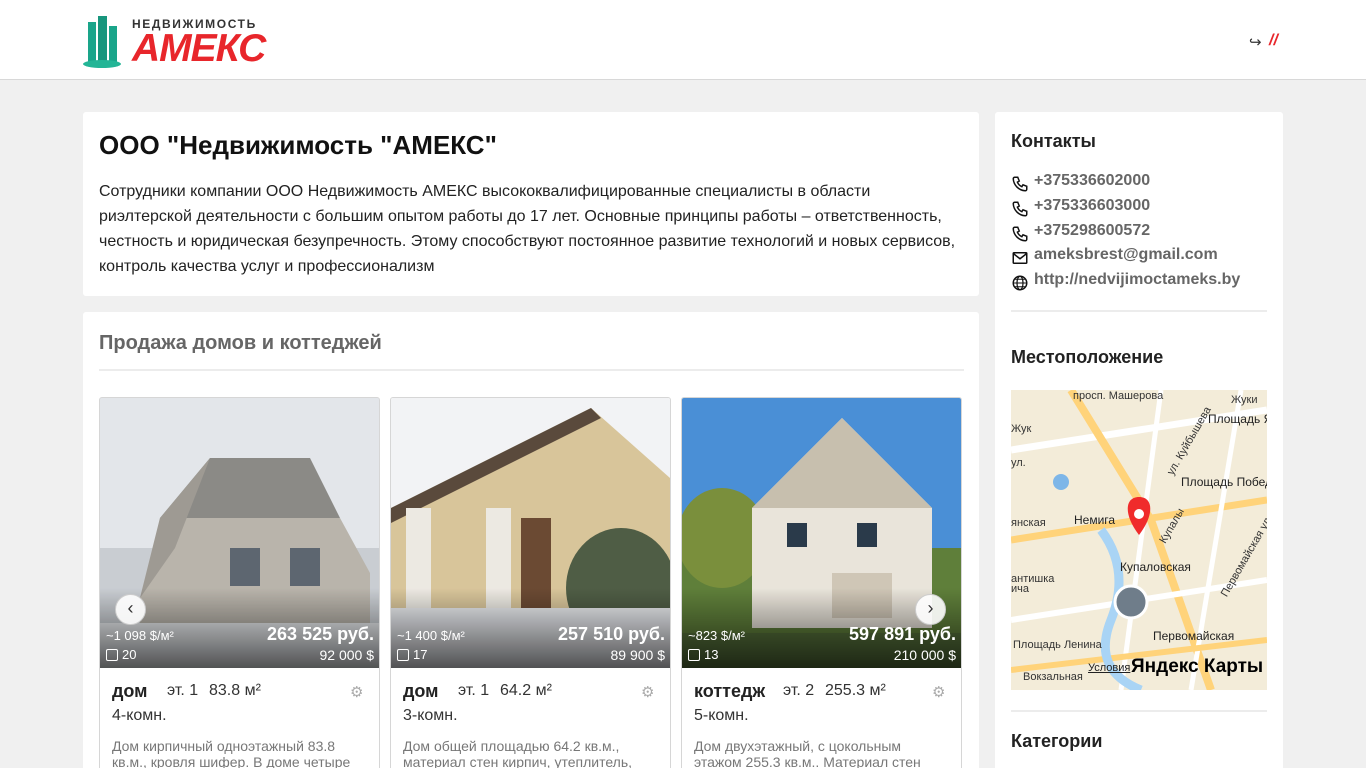  What do you see at coordinates (717, 635) in the screenshot?
I see `price-per-m2: ~823 $/м²` at bounding box center [717, 635].